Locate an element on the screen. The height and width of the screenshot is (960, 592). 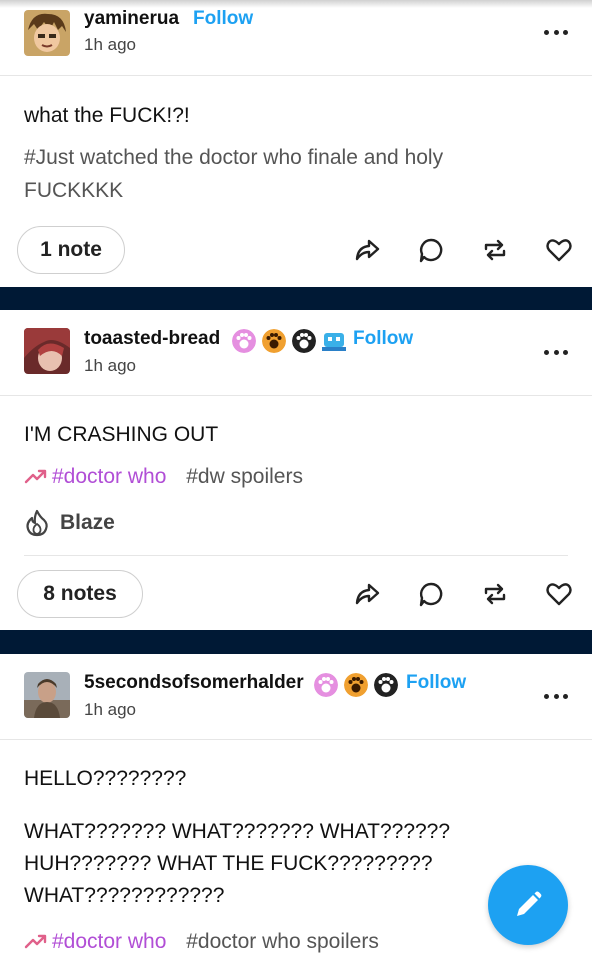
flame-icon is located at coordinates (37, 523).